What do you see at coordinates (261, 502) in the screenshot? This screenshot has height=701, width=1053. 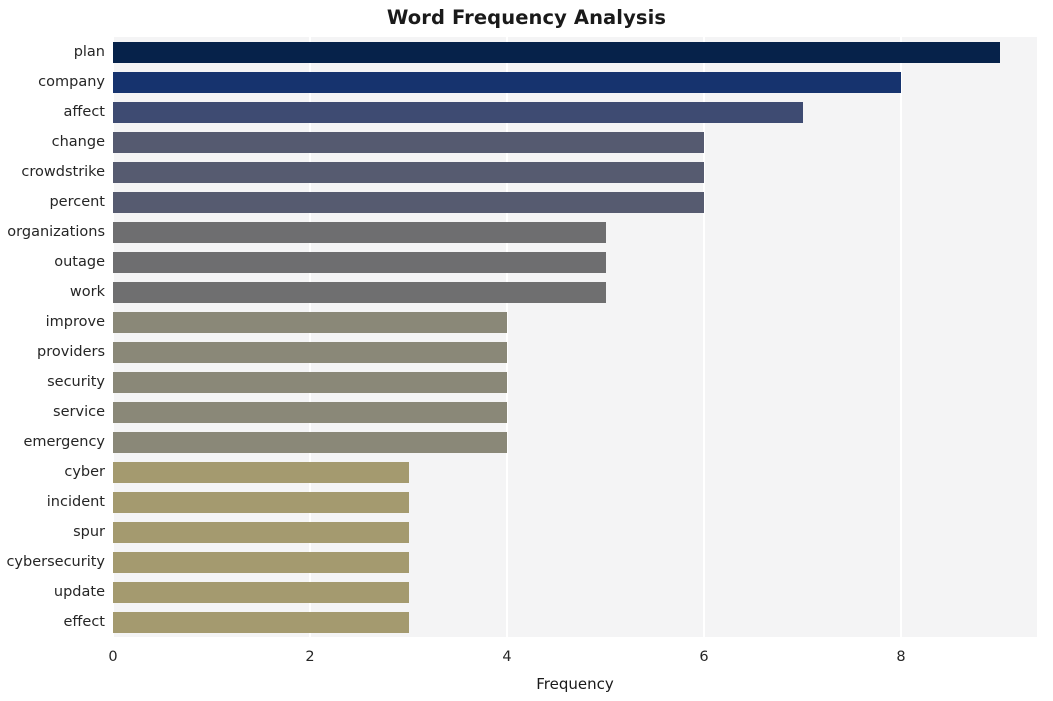 I see `bar-incident` at bounding box center [261, 502].